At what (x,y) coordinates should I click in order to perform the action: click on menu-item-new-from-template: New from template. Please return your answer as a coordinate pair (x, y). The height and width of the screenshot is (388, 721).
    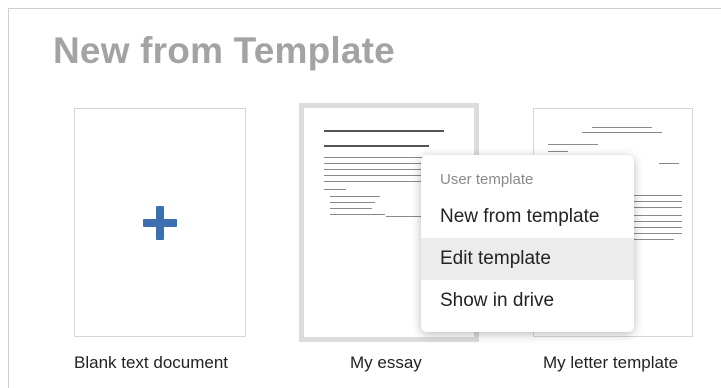
    Looking at the image, I should click on (527, 217).